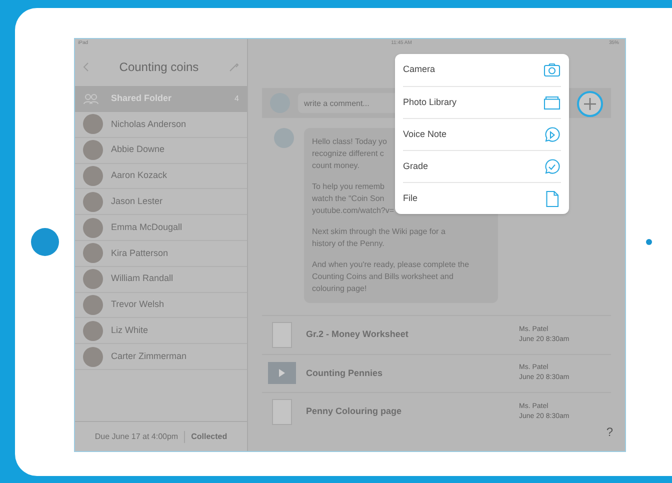 This screenshot has height=483, width=672. Describe the element at coordinates (348, 187) in the screenshot. I see `message-line: To help you rememb` at that location.